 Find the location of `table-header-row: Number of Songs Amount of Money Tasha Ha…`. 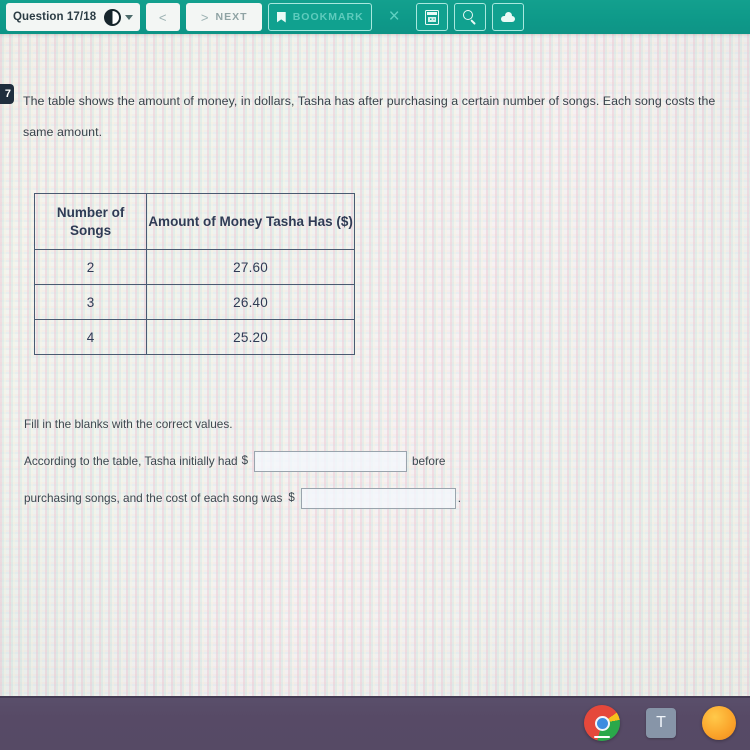

table-header-row: Number of Songs Amount of Money Tasha Ha… is located at coordinates (194, 221).